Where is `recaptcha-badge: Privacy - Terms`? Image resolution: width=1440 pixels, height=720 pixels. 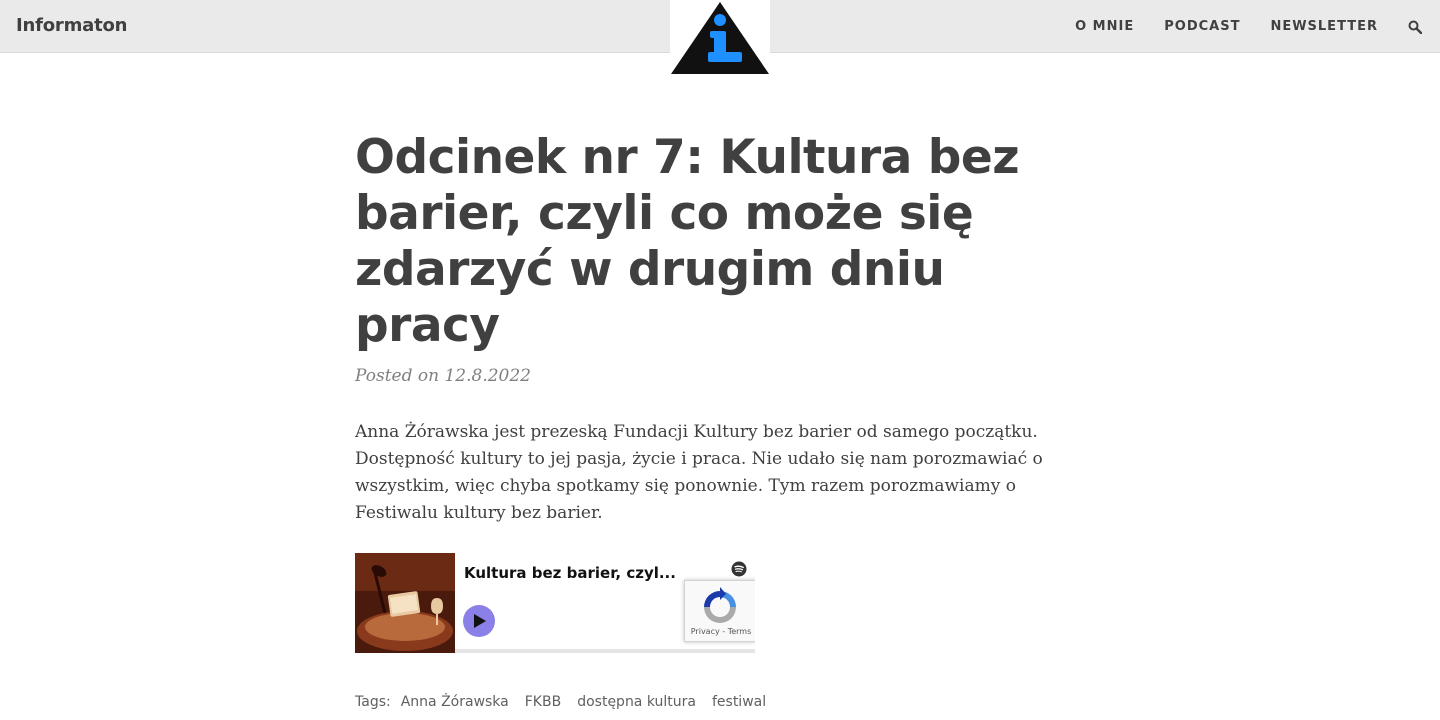 recaptcha-badge: Privacy - Terms is located at coordinates (719, 611).